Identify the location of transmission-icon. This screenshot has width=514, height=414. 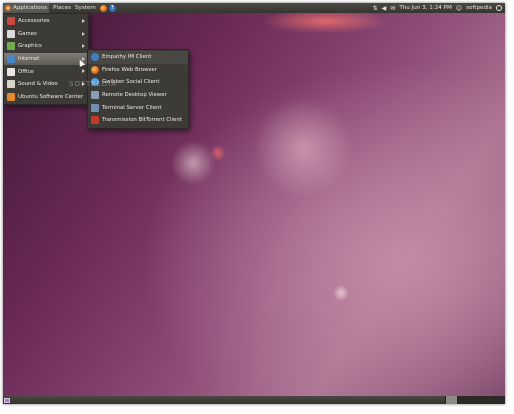
(95, 120).